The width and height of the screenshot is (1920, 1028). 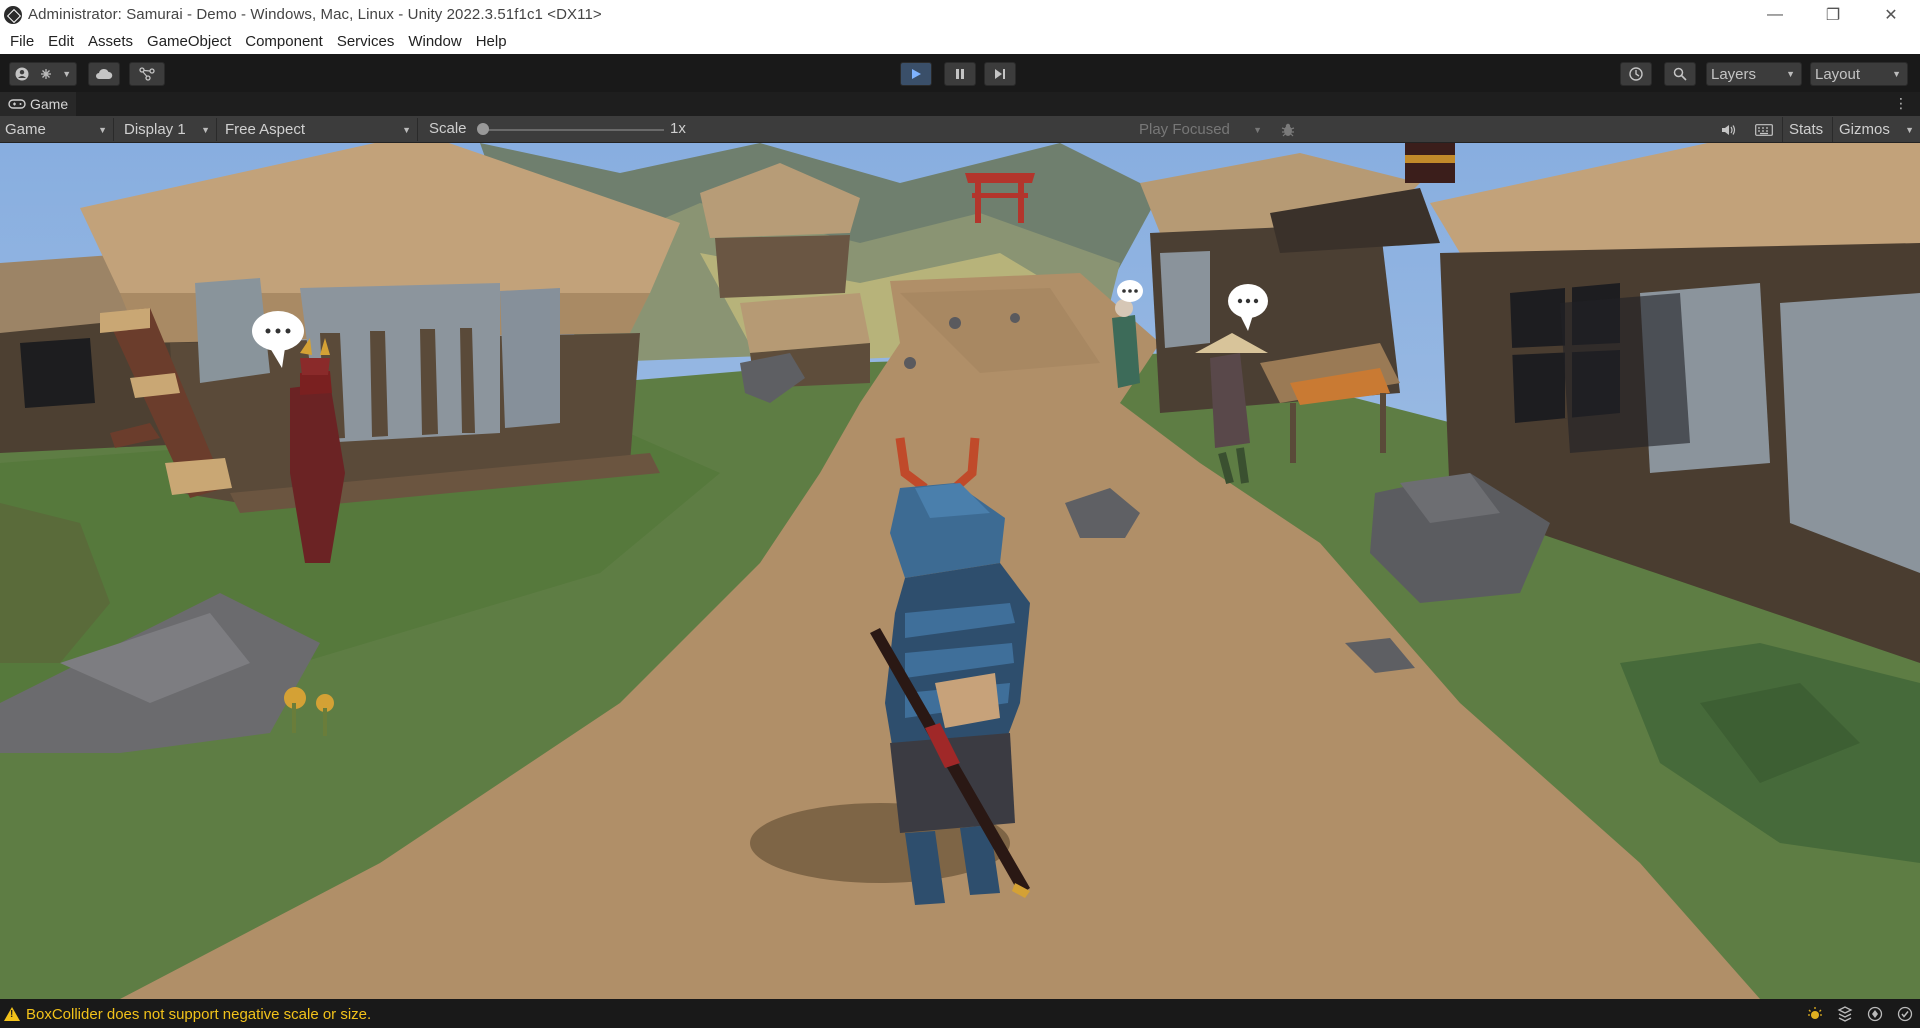 I want to click on main-toolbar: ▼ Layers ▼ Layout ▼, so click(x=960, y=73).